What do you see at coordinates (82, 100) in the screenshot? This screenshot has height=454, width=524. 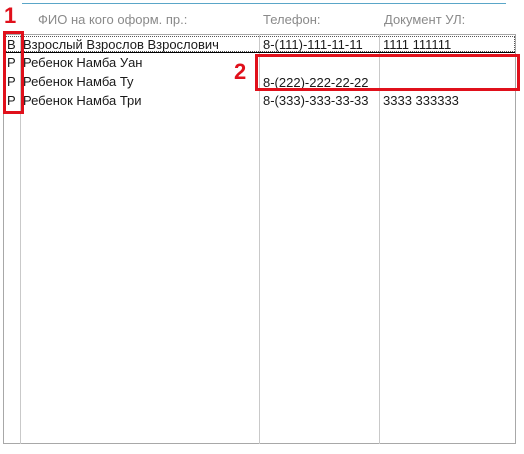 I see `fio-cell: Ребенок Намба Три` at bounding box center [82, 100].